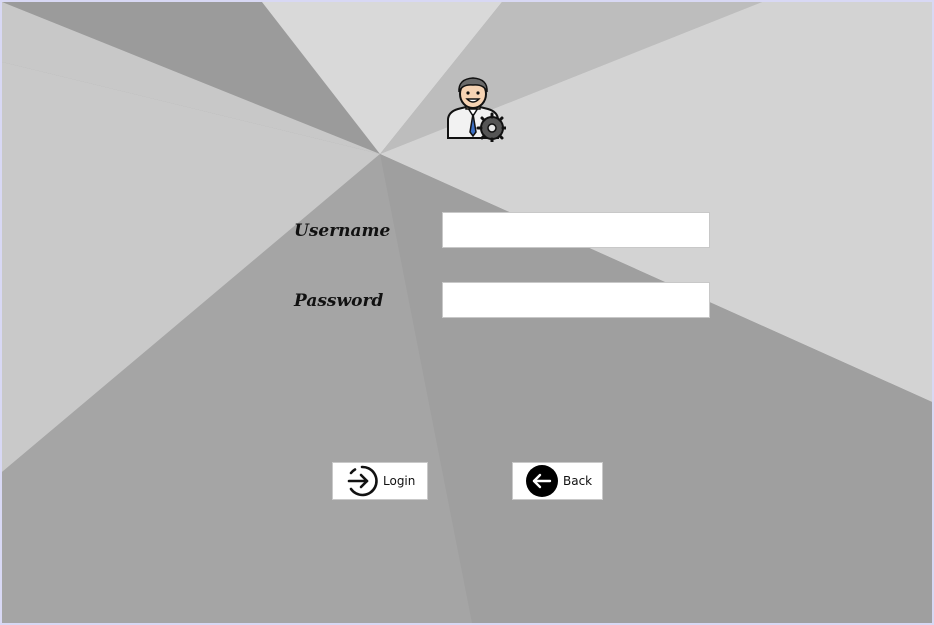 The width and height of the screenshot is (934, 625). What do you see at coordinates (339, 301) in the screenshot?
I see `password-label: Password` at bounding box center [339, 301].